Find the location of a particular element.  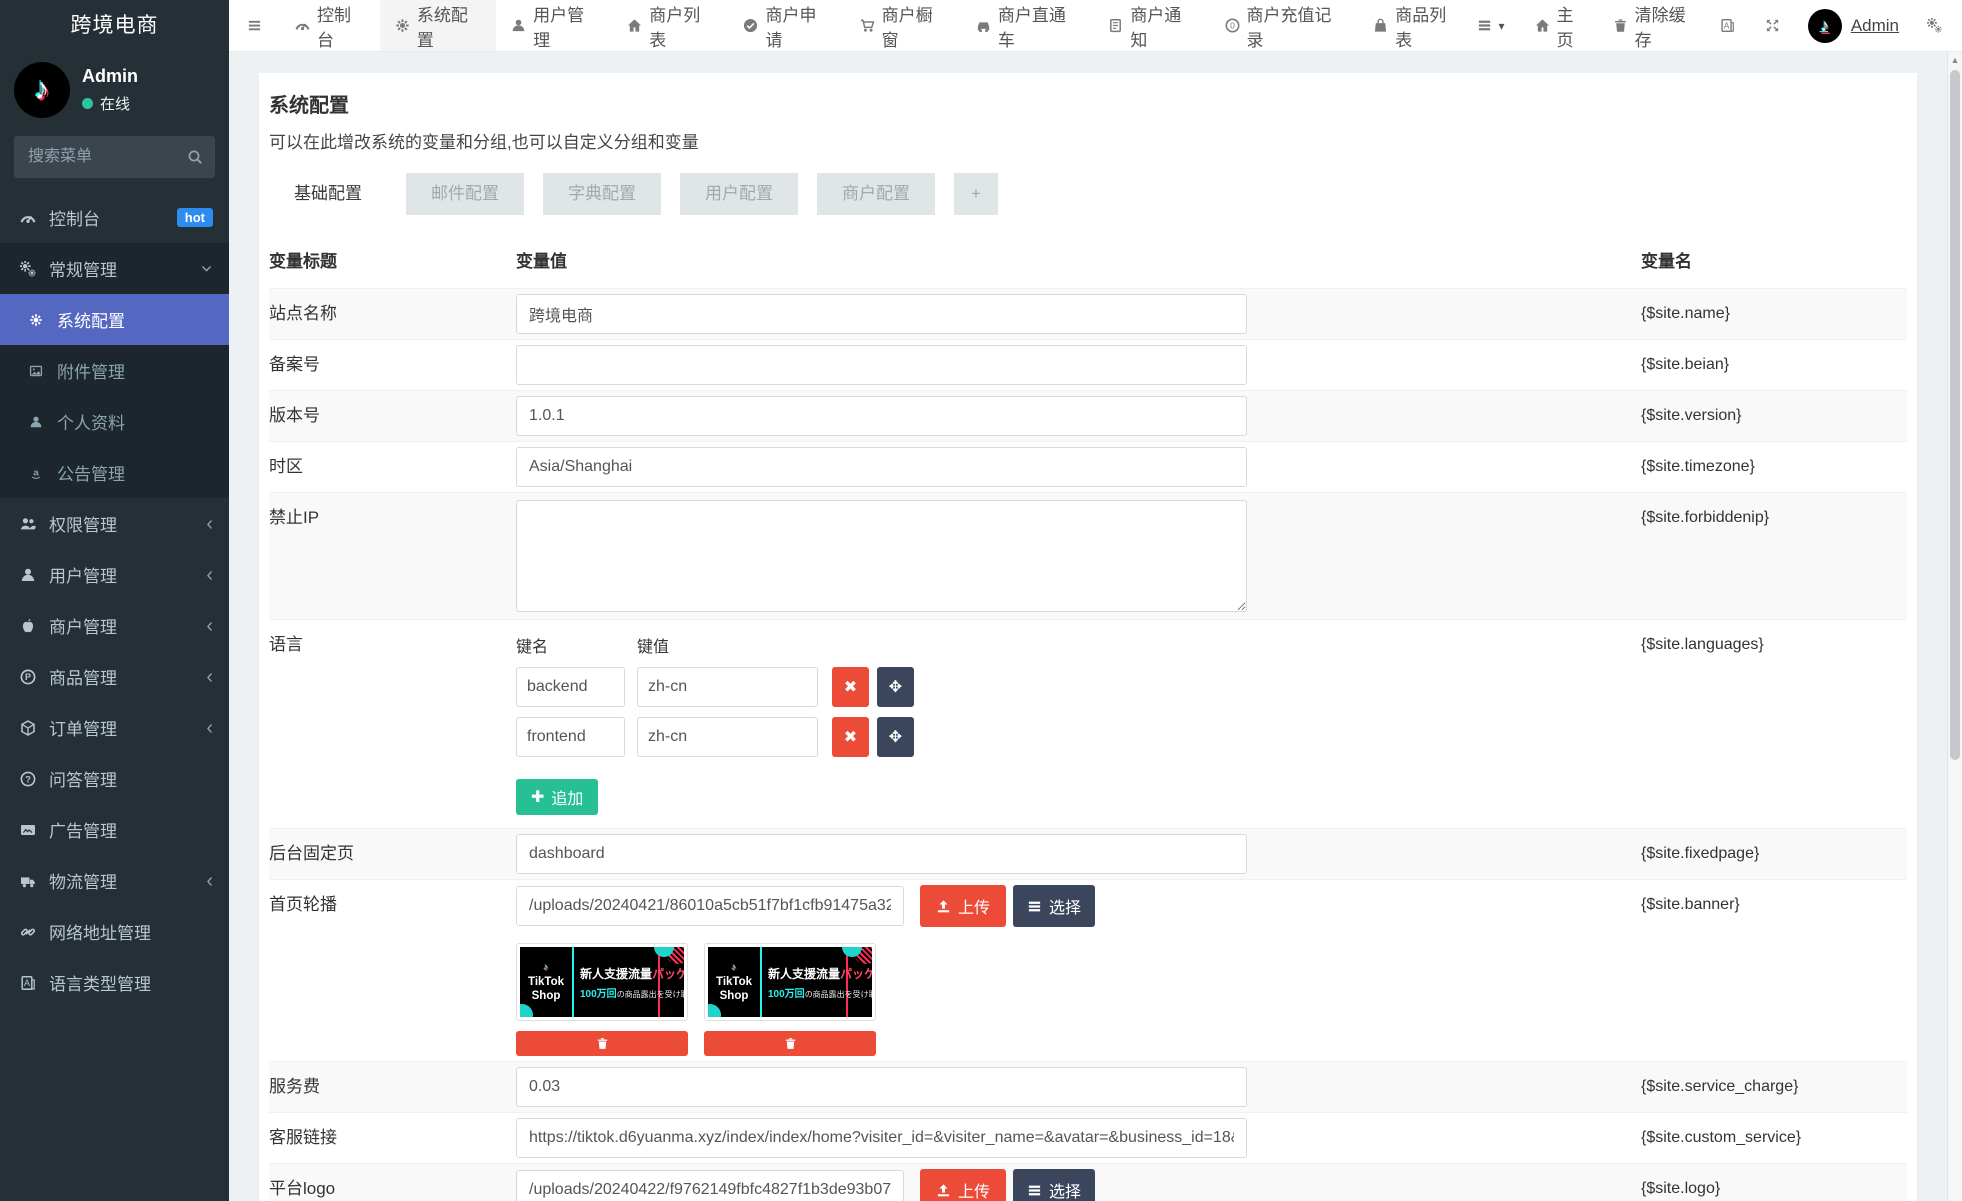

header-var-name: 变量名 is located at coordinates (1666, 261).